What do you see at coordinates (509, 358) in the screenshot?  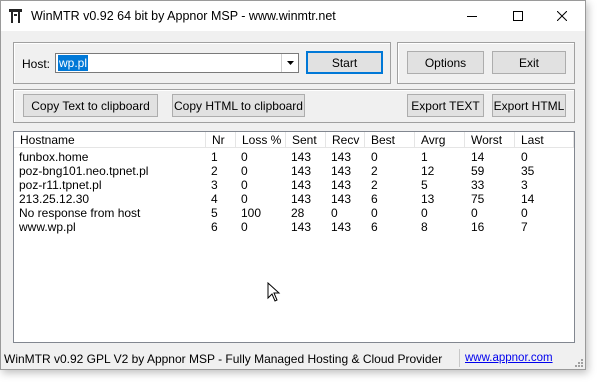 I see `appnor-link: www.appnor.com` at bounding box center [509, 358].